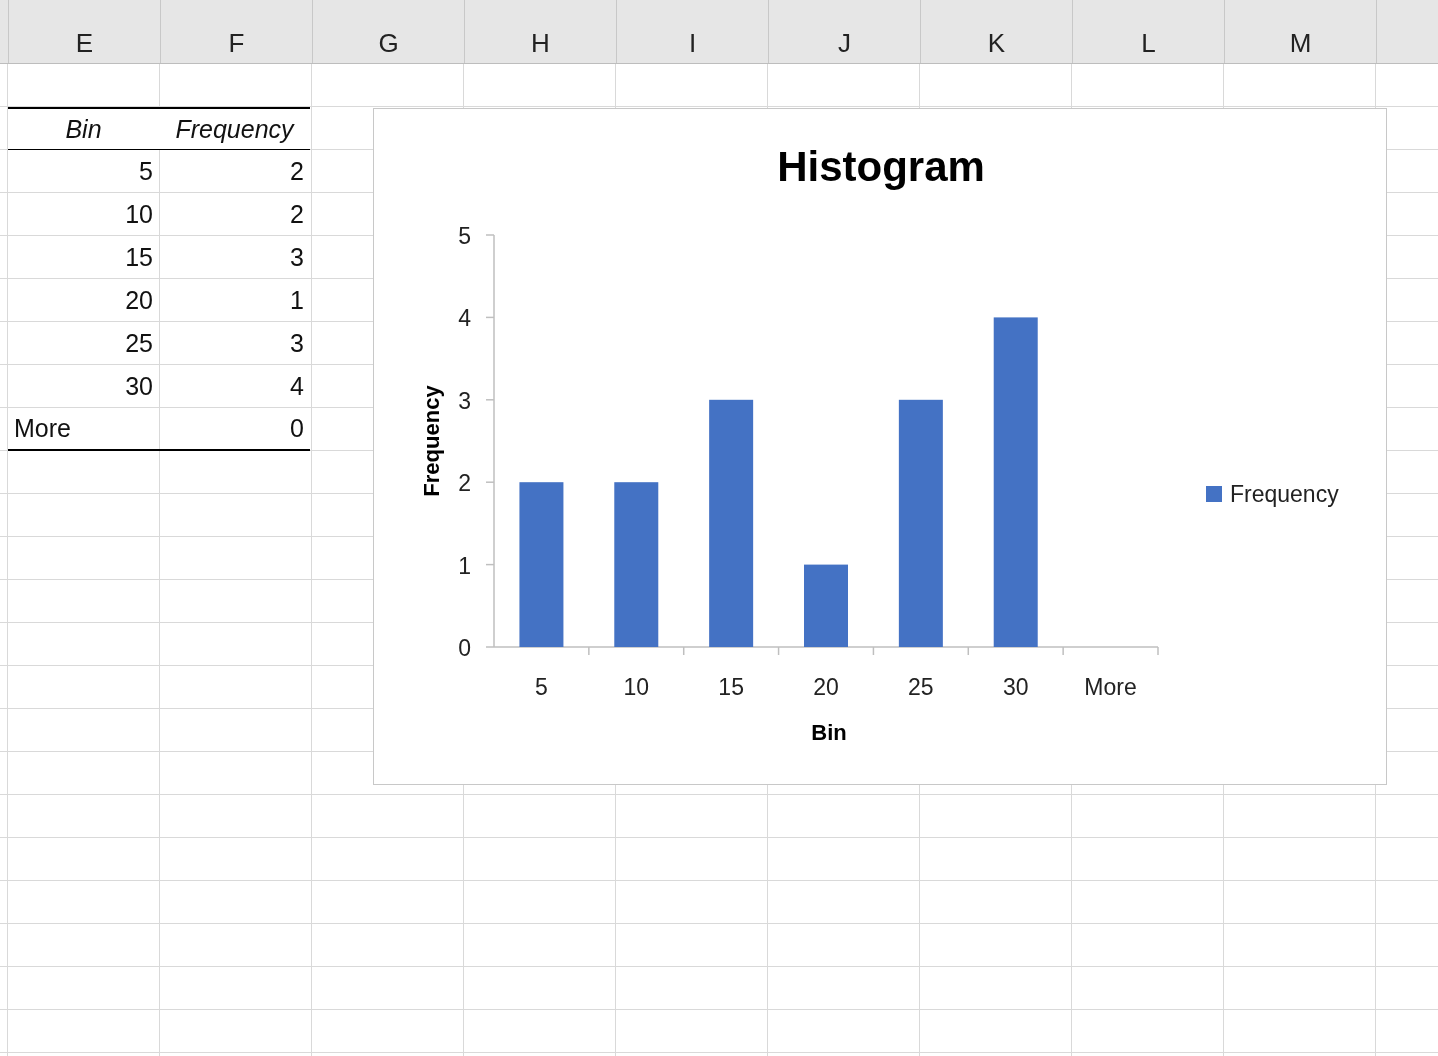 The width and height of the screenshot is (1438, 1056). Describe the element at coordinates (146, 171) in the screenshot. I see `table-cell-text: 5` at that location.